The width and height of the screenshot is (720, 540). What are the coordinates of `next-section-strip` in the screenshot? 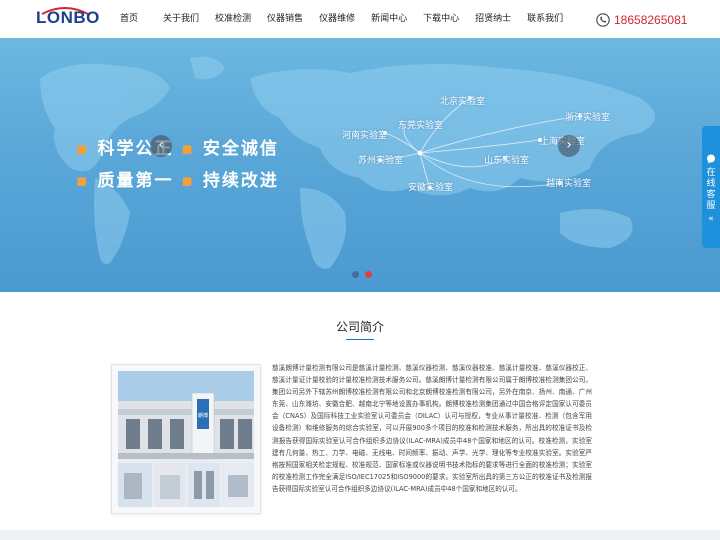 It's located at (360, 535).